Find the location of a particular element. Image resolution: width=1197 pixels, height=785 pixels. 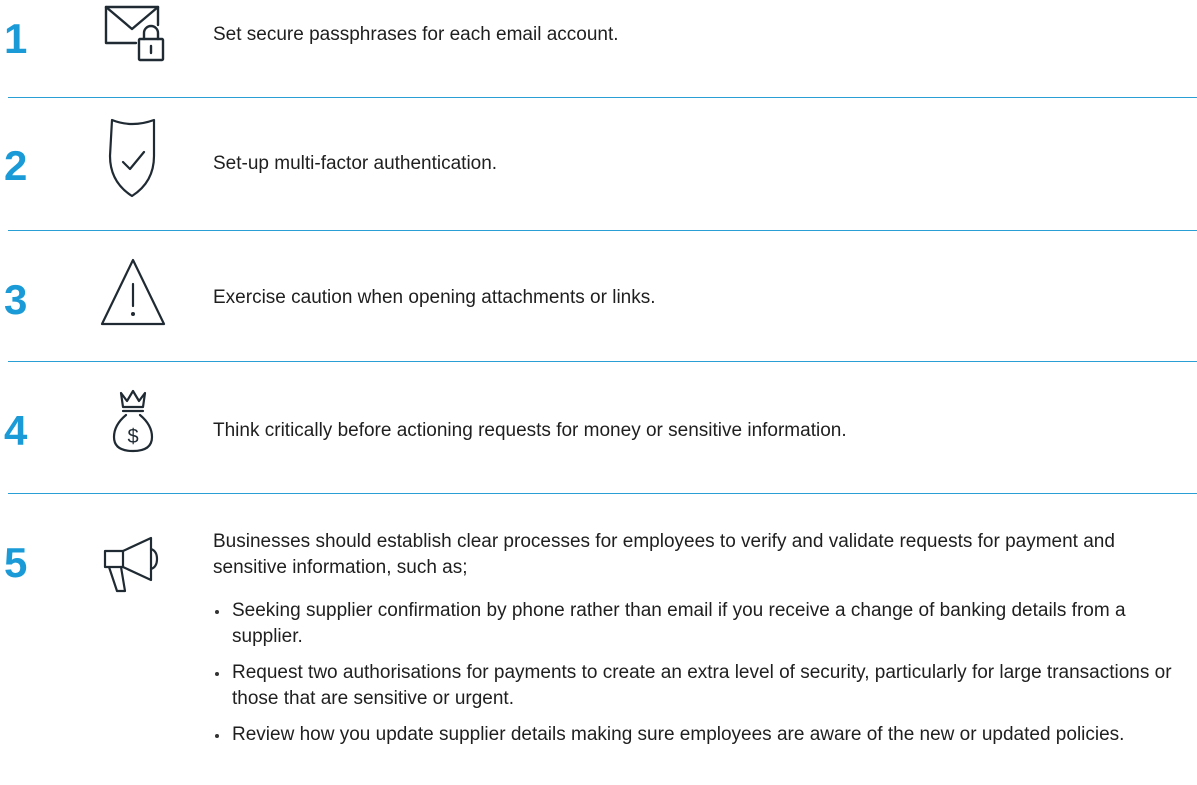

step-4-number: 4 is located at coordinates (16, 430).